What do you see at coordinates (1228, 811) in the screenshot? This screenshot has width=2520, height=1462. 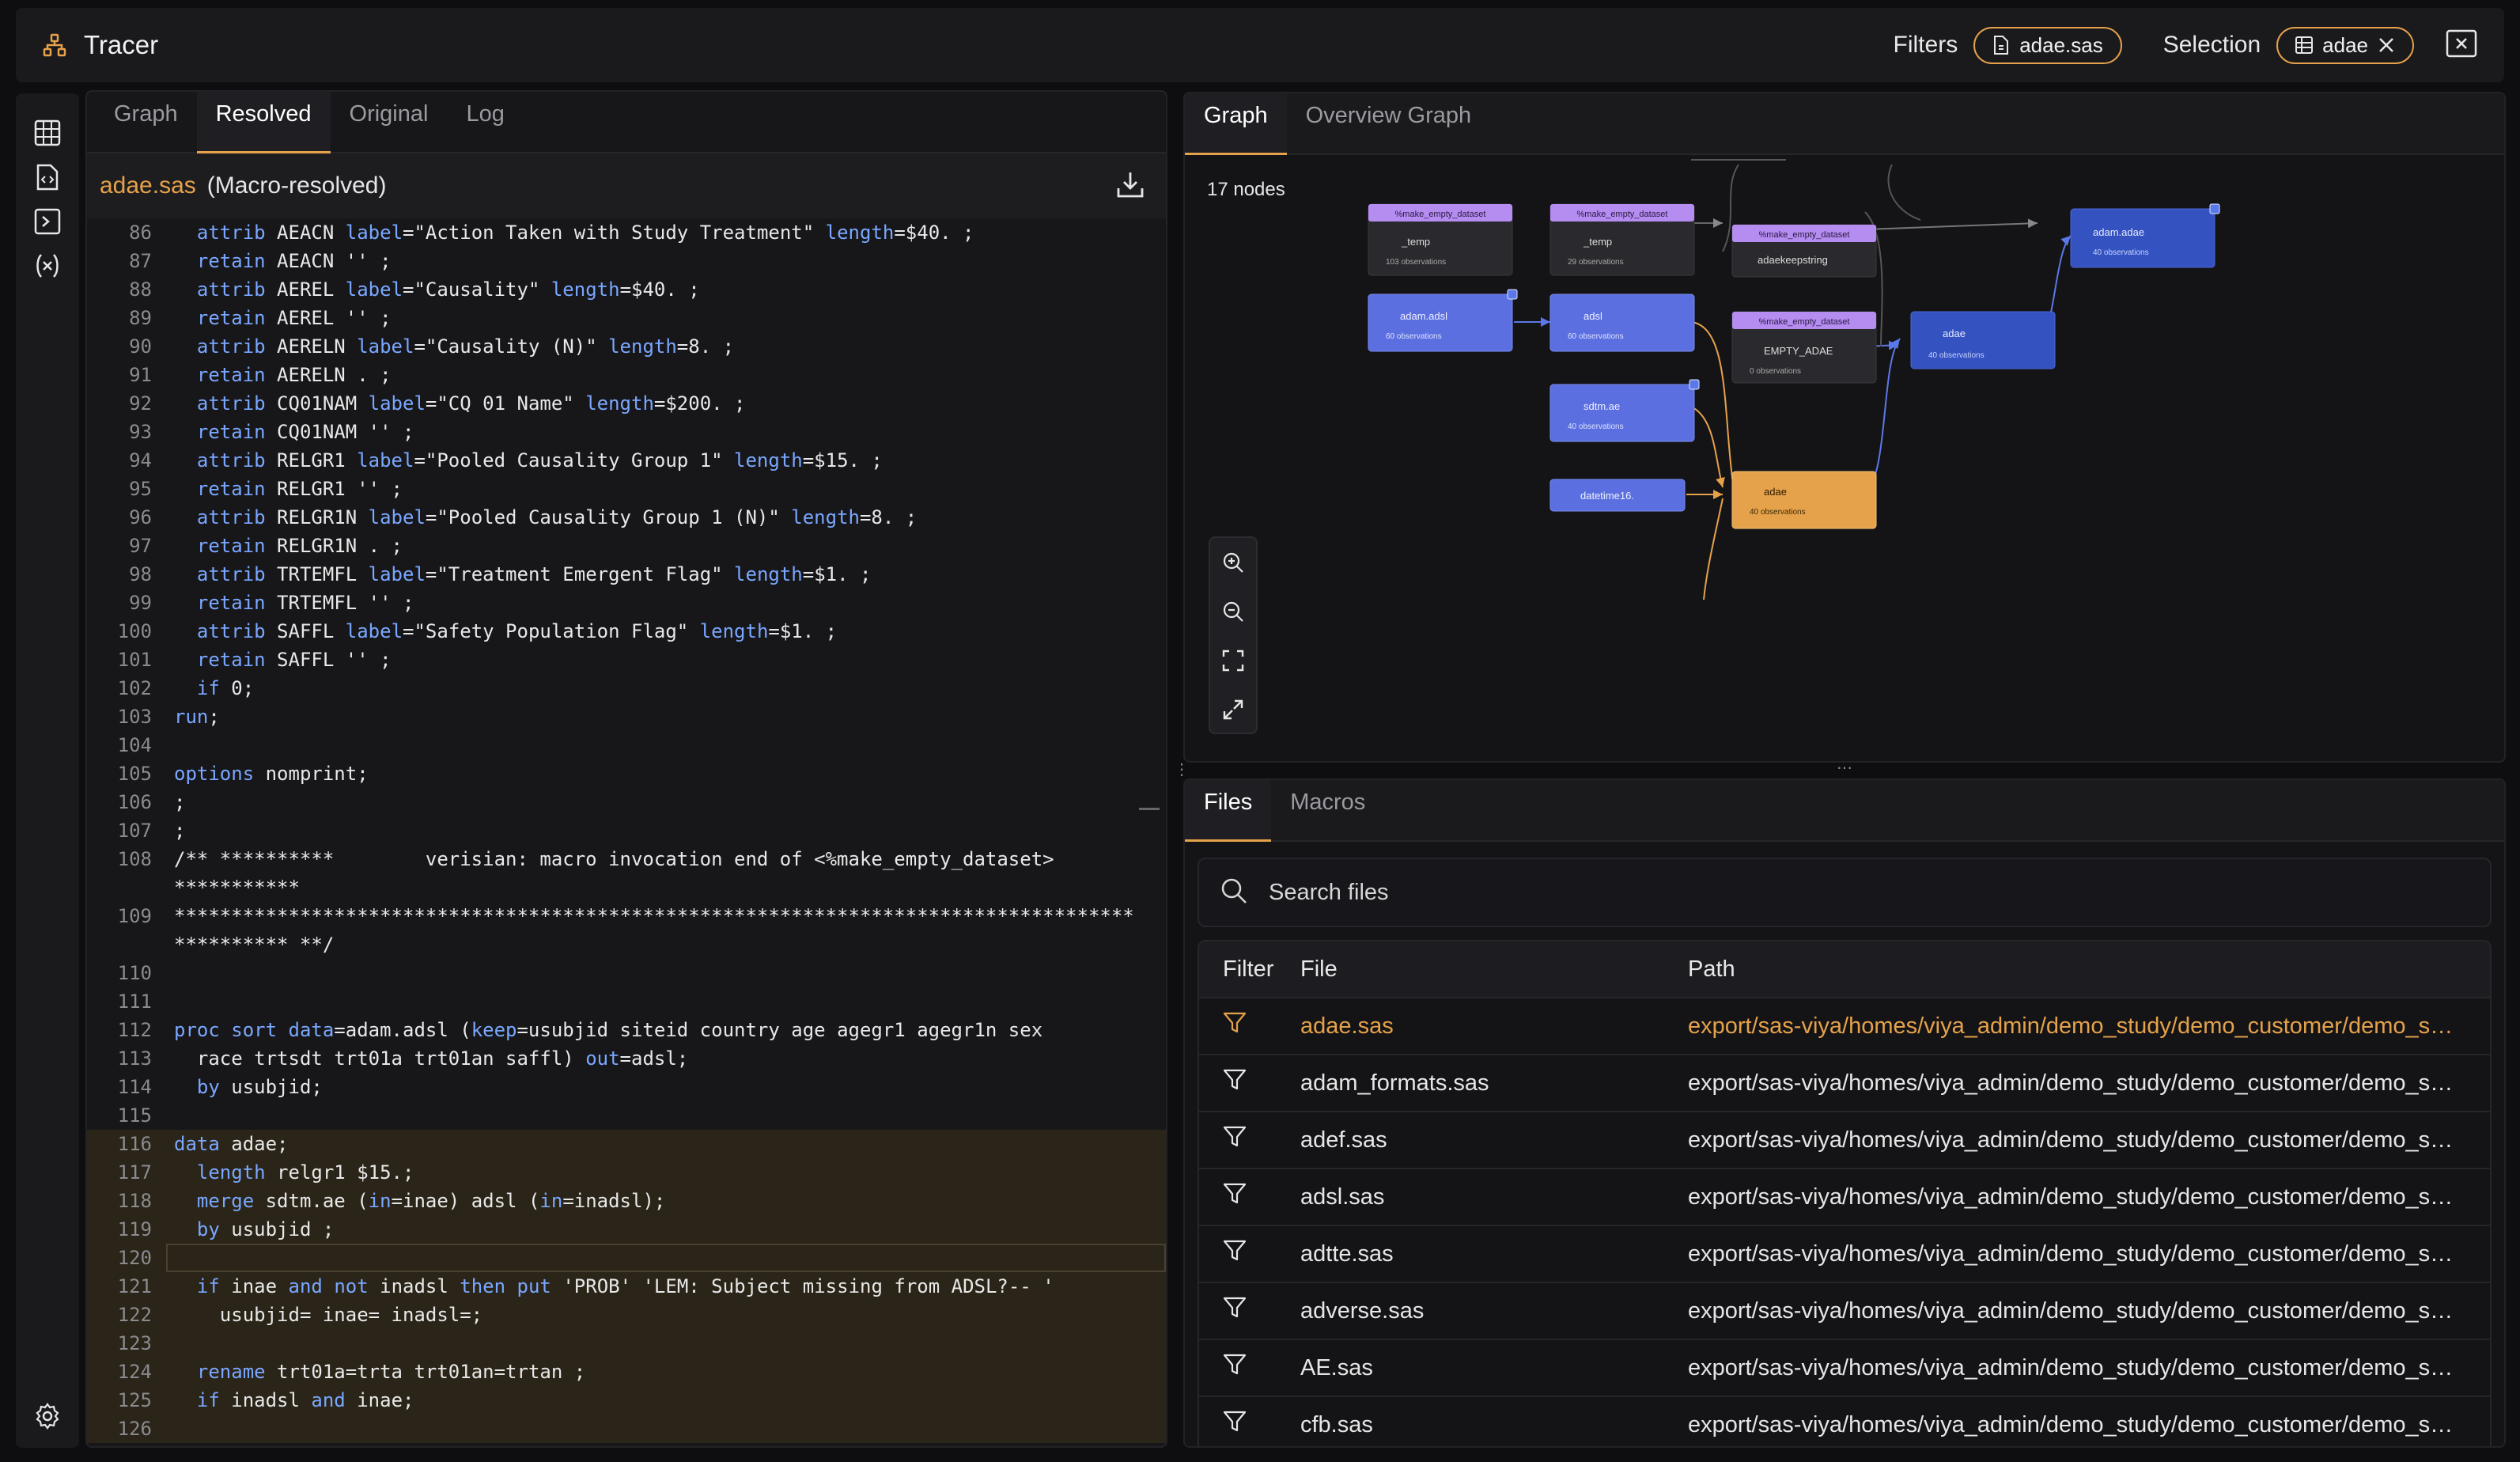 I see `tab-files: Files` at bounding box center [1228, 811].